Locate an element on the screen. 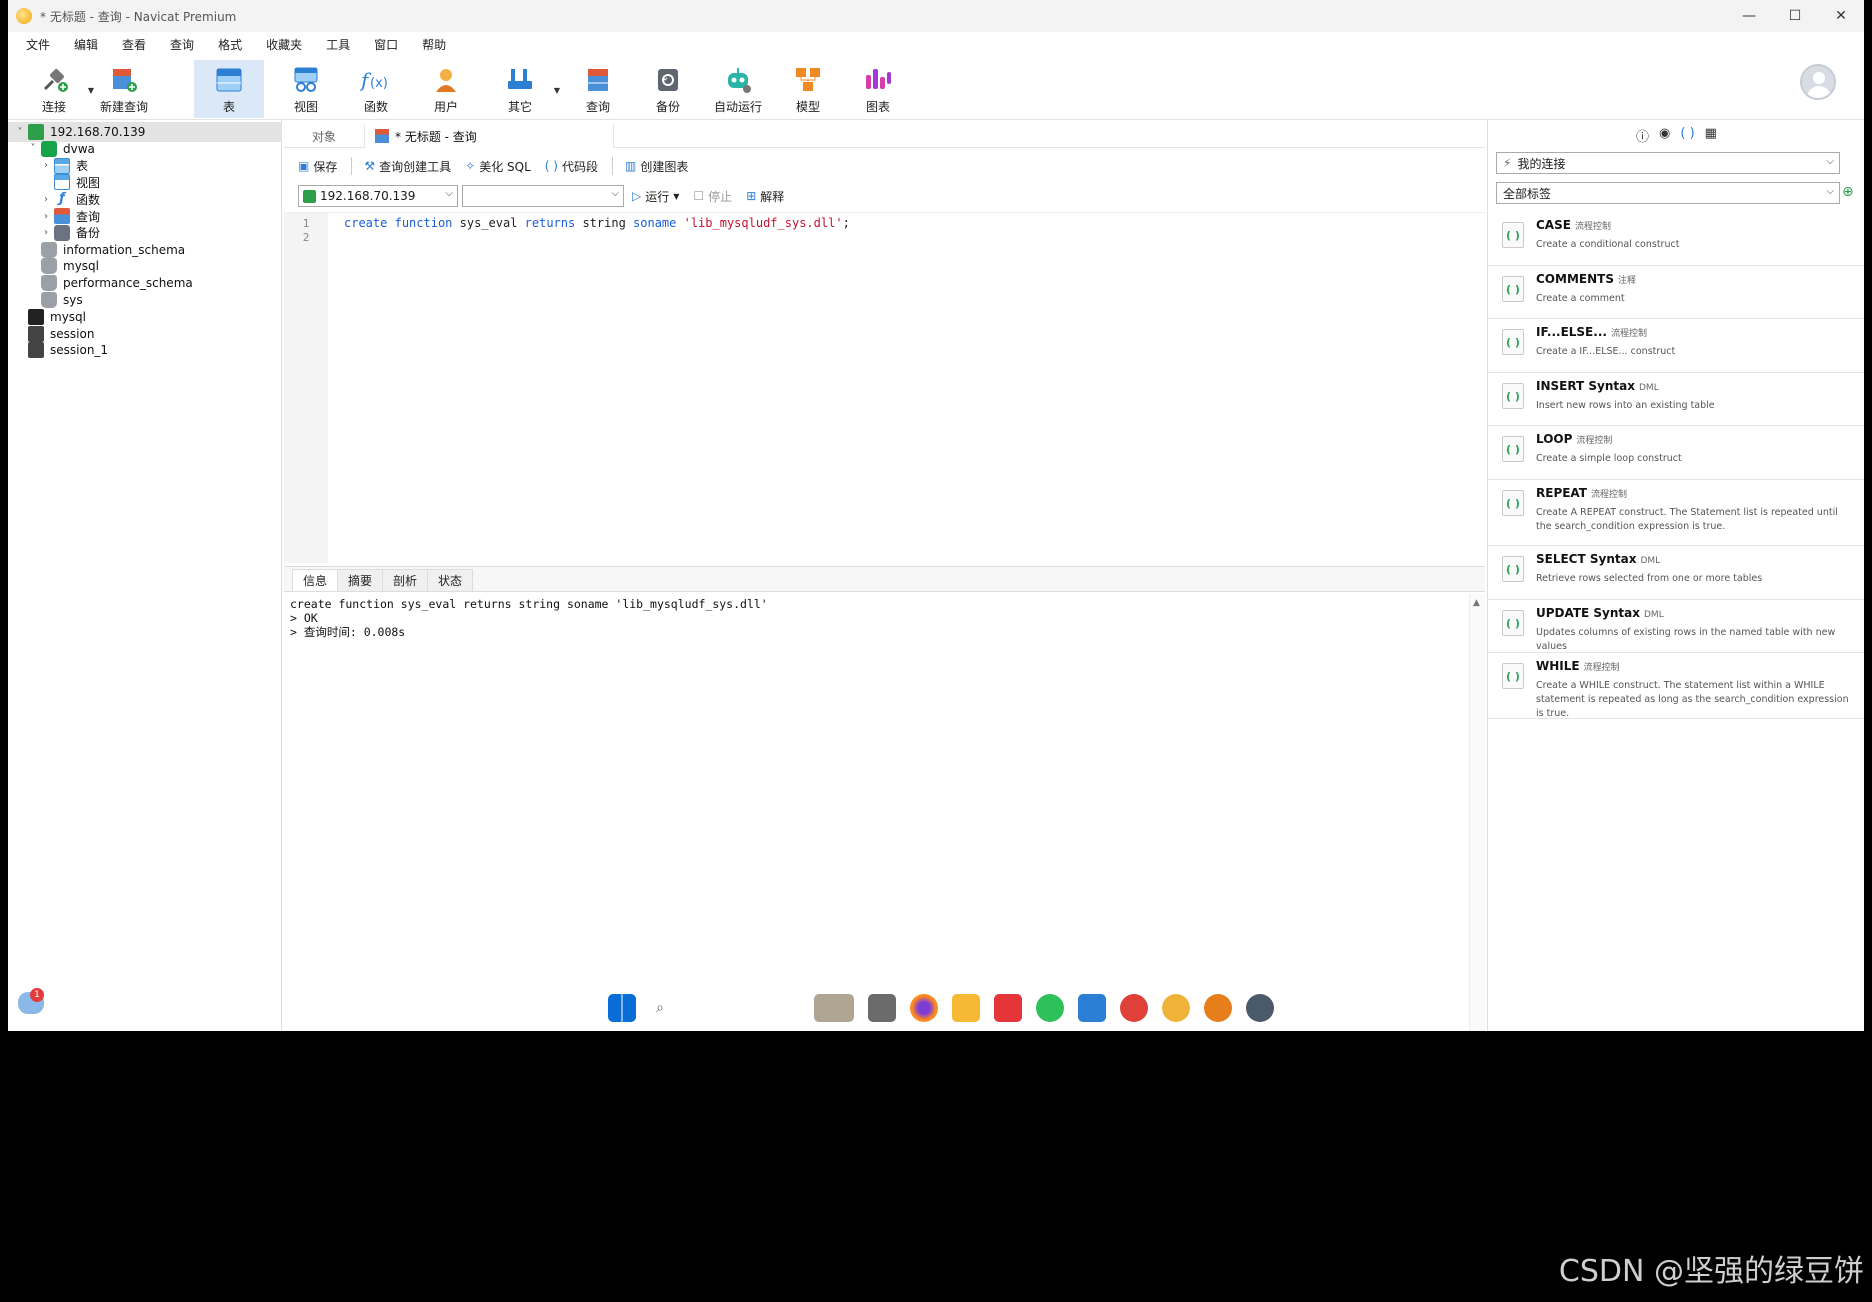  toolbar-model-button: 模型 is located at coordinates (808, 89).